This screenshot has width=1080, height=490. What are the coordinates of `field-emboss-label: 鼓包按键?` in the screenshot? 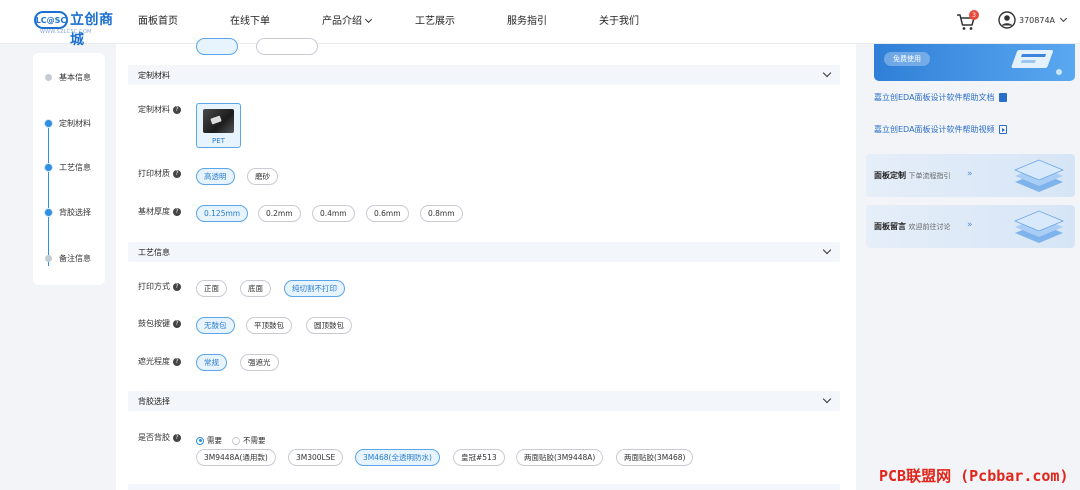 It's located at (159, 323).